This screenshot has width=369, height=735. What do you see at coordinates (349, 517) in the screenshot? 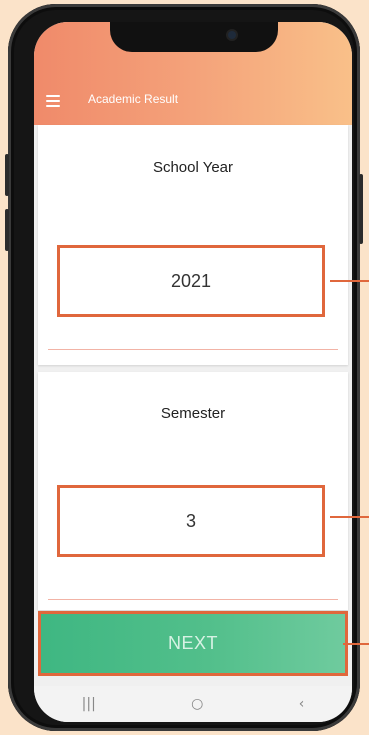
I see `callout-line-semester` at bounding box center [349, 517].